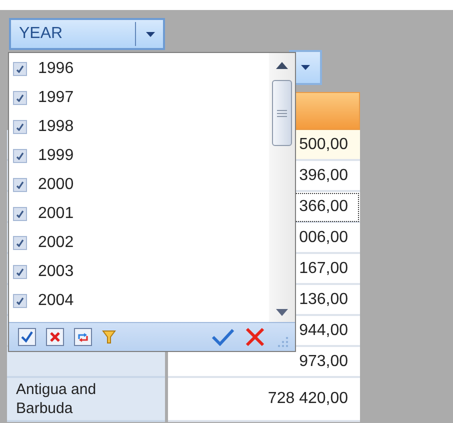 The width and height of the screenshot is (453, 423). What do you see at coordinates (56, 213) in the screenshot?
I see `year-label: 2001` at bounding box center [56, 213].